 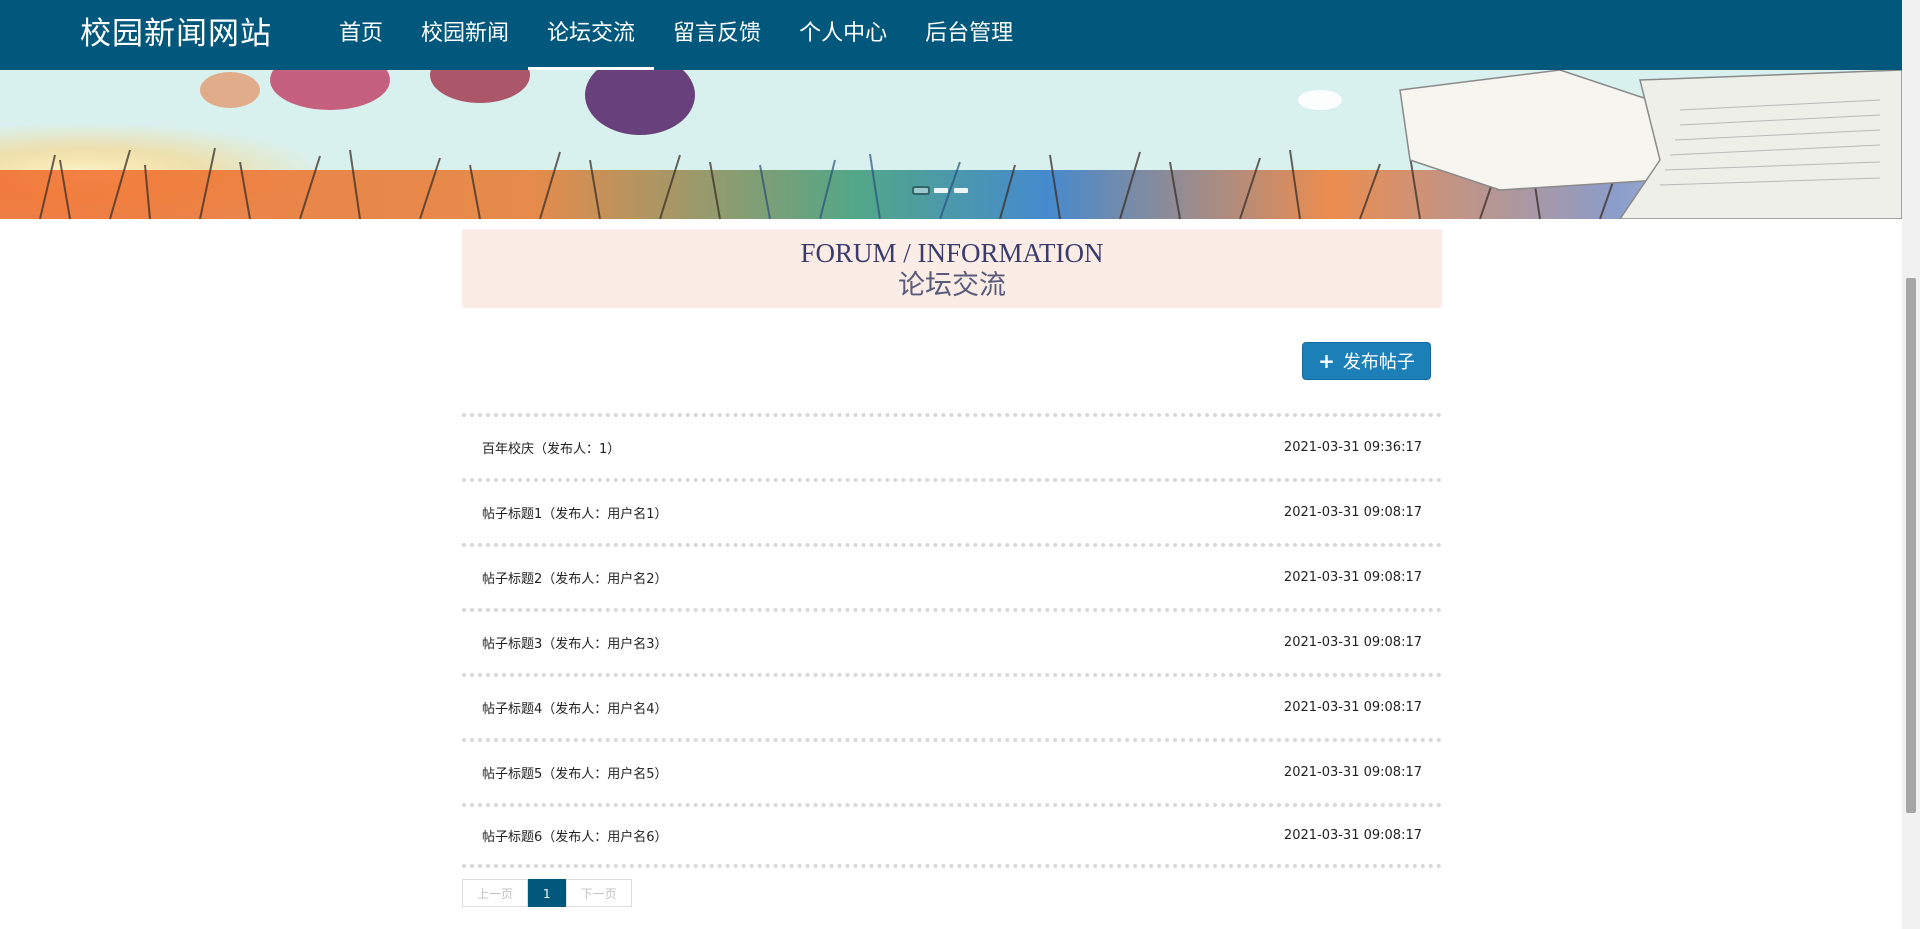 What do you see at coordinates (952, 575) in the screenshot?
I see `post-row: 帖子标题2（发布人：用户名2） 2021-03-31 09:08:17` at bounding box center [952, 575].